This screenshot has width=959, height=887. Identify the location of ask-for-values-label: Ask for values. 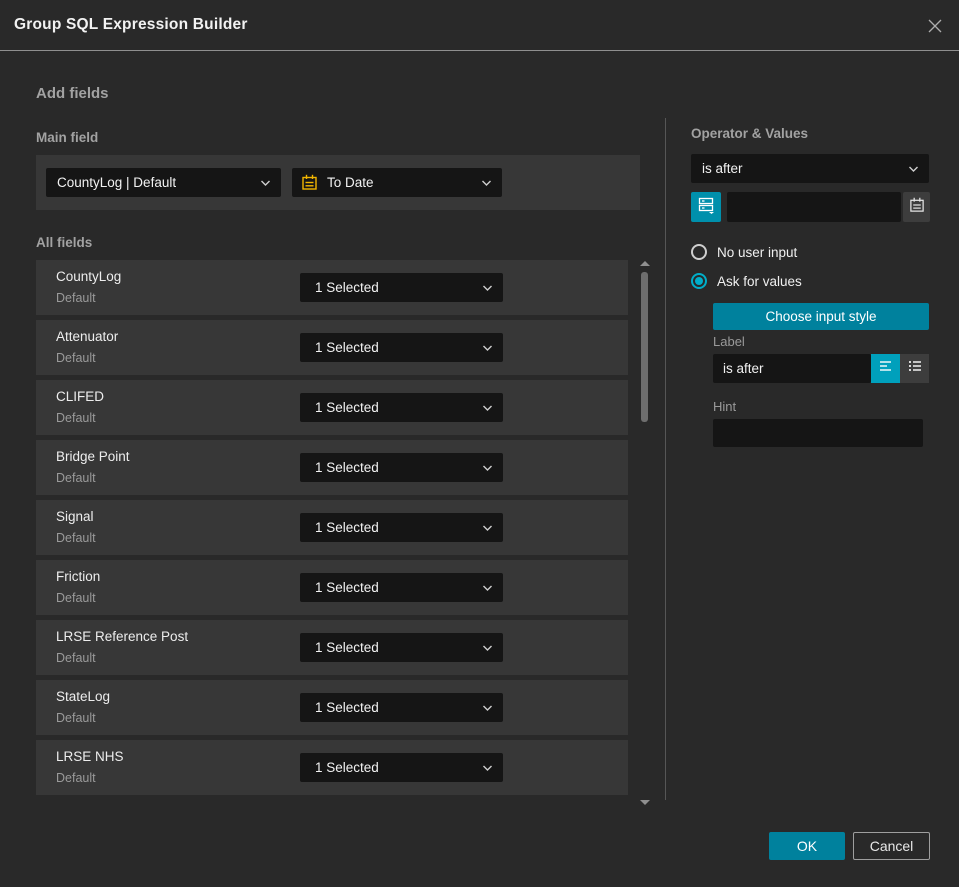
(759, 281).